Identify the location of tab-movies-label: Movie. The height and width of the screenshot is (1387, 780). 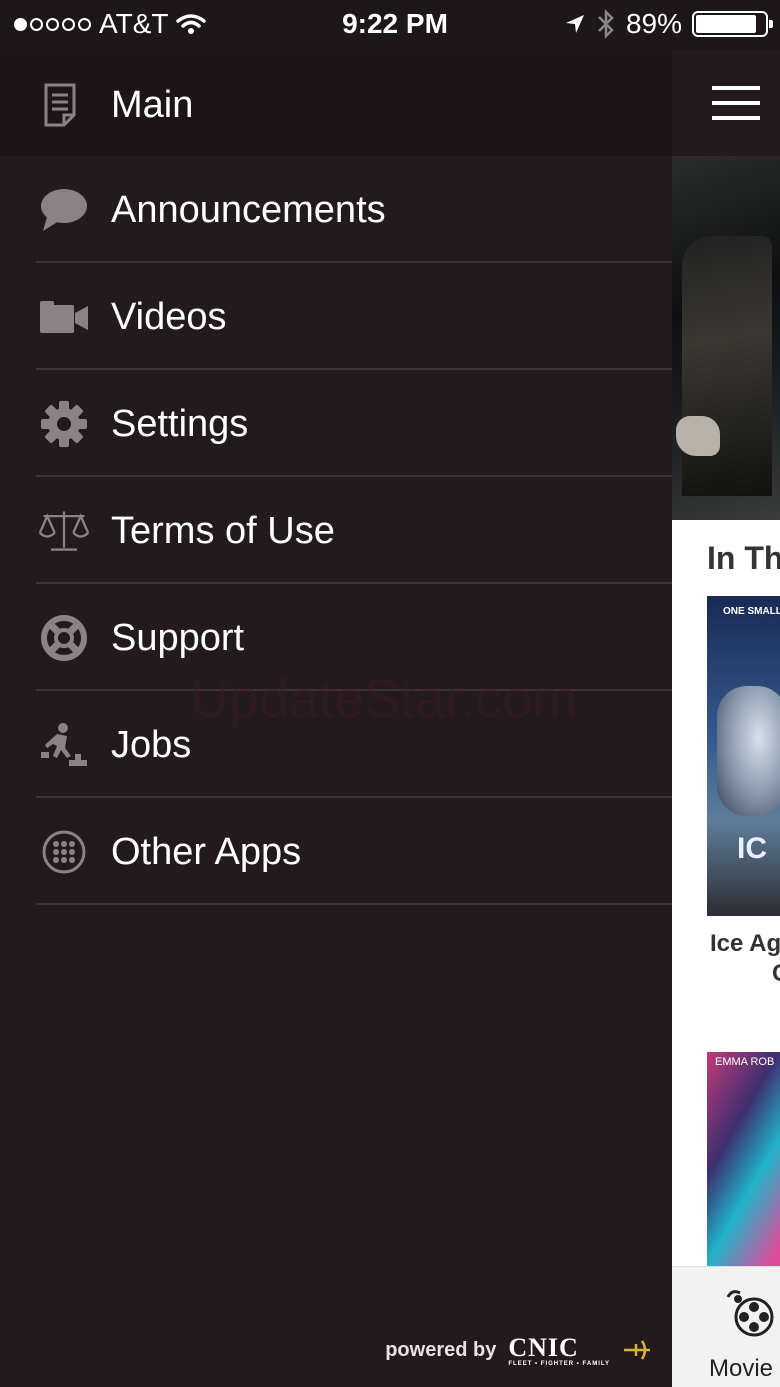
(741, 1369).